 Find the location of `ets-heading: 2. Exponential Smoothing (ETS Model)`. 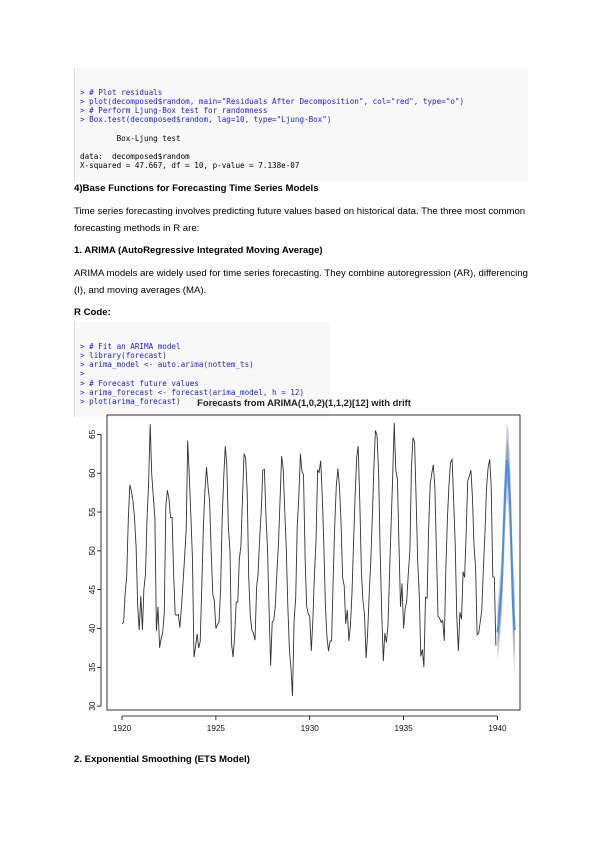

ets-heading: 2. Exponential Smoothing (ETS Model) is located at coordinates (162, 759).